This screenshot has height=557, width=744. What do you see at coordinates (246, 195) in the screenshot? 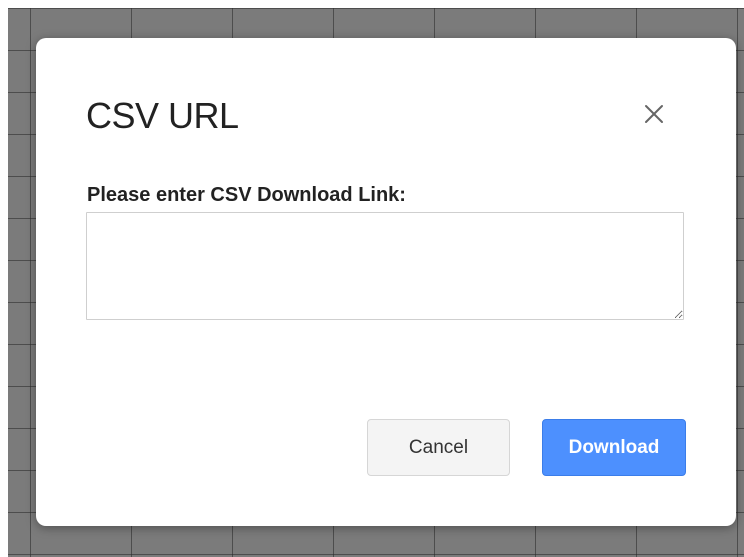
I see `csv-link-label: Please enter CSV Download Link:` at bounding box center [246, 195].